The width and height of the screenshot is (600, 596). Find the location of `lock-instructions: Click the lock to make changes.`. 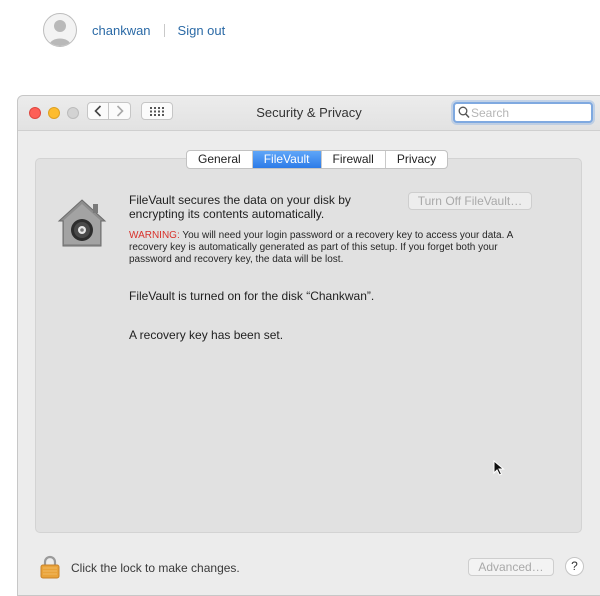

lock-instructions: Click the lock to make changes. is located at coordinates (155, 568).